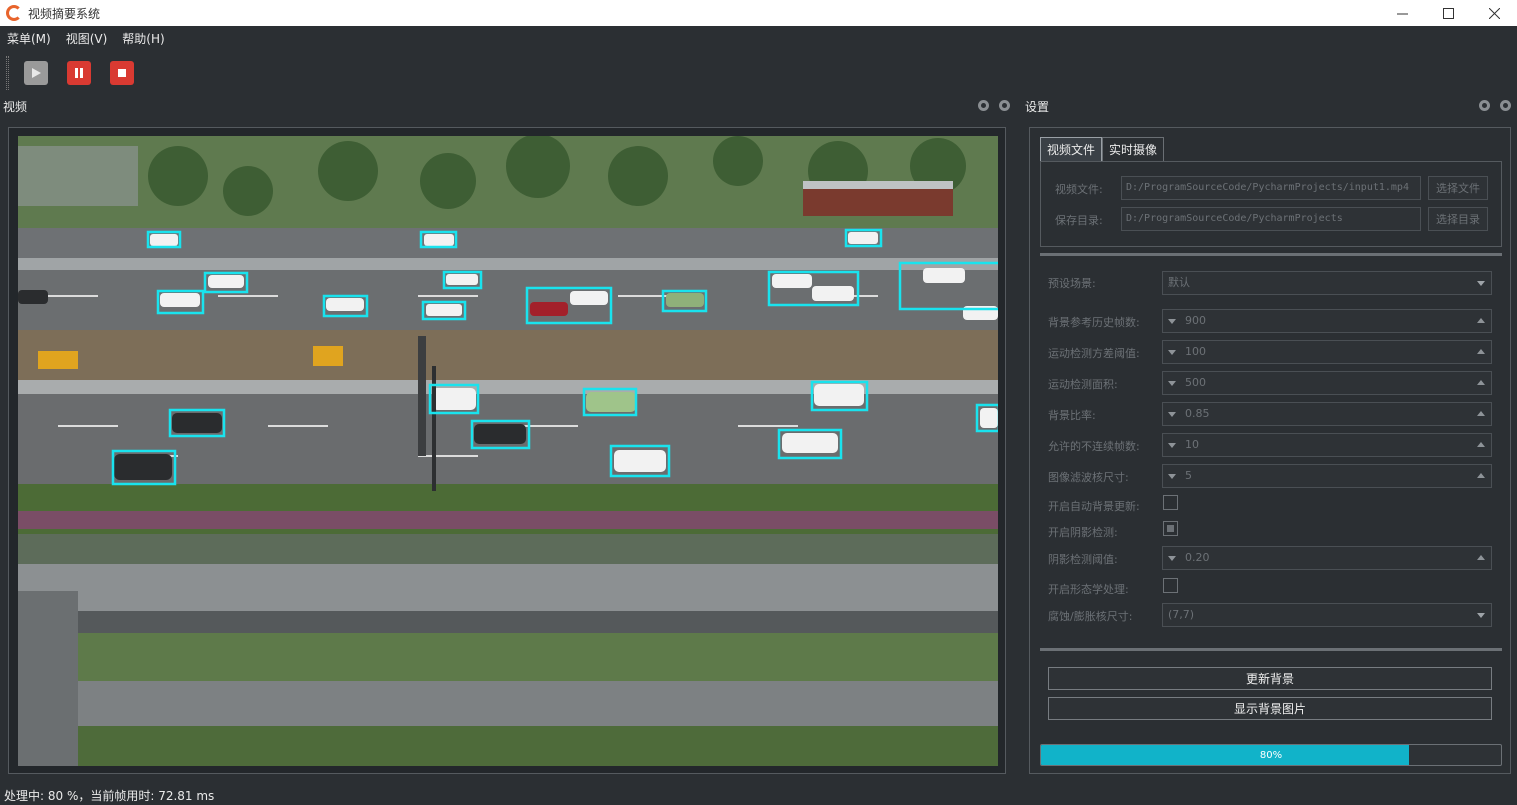  What do you see at coordinates (1458, 219) in the screenshot?
I see `select-dir-button: 选择目录` at bounding box center [1458, 219].